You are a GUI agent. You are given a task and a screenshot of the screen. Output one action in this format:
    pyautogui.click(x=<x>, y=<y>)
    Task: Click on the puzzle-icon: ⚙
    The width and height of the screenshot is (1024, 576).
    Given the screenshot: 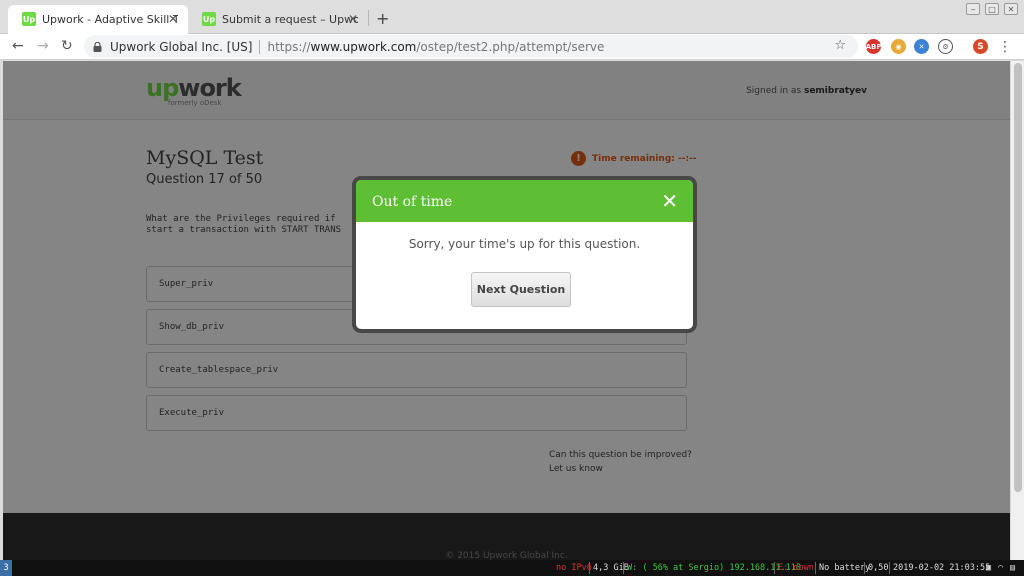 What is the action you would take?
    pyautogui.click(x=945, y=46)
    